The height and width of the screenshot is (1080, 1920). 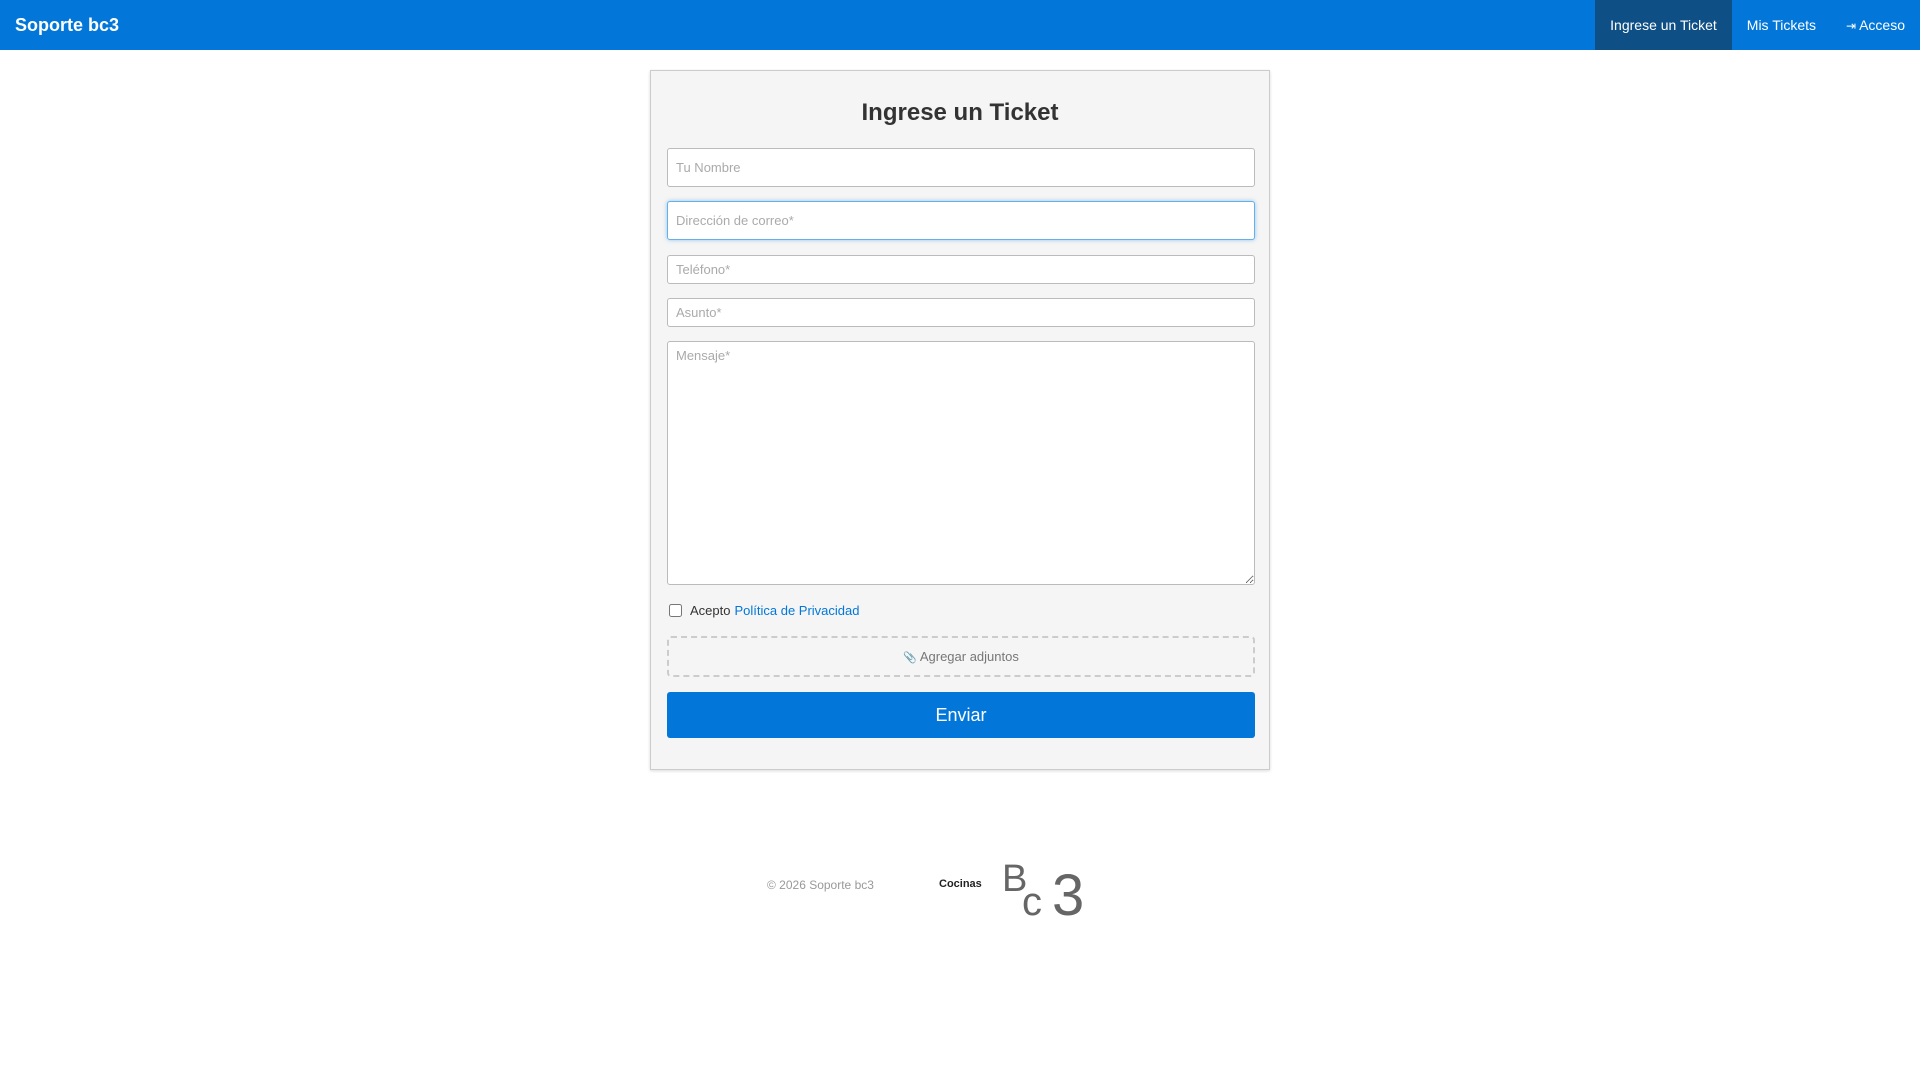 What do you see at coordinates (1068, 890) in the screenshot?
I see `svg-text: 3` at bounding box center [1068, 890].